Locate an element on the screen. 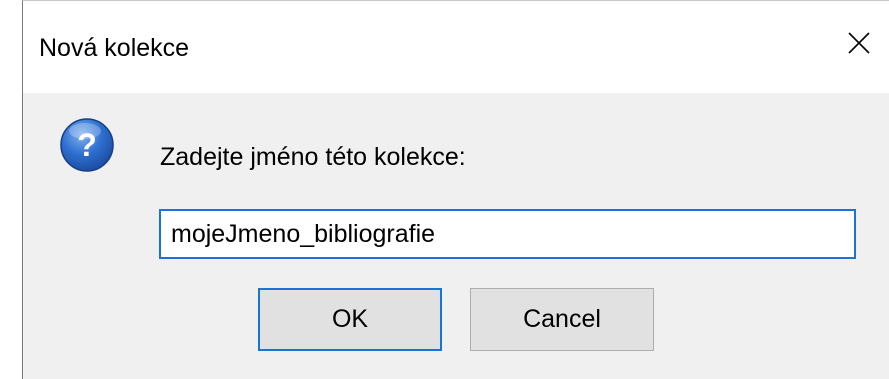 The height and width of the screenshot is (379, 889). dialog-title: Nová kolekce is located at coordinates (114, 48).